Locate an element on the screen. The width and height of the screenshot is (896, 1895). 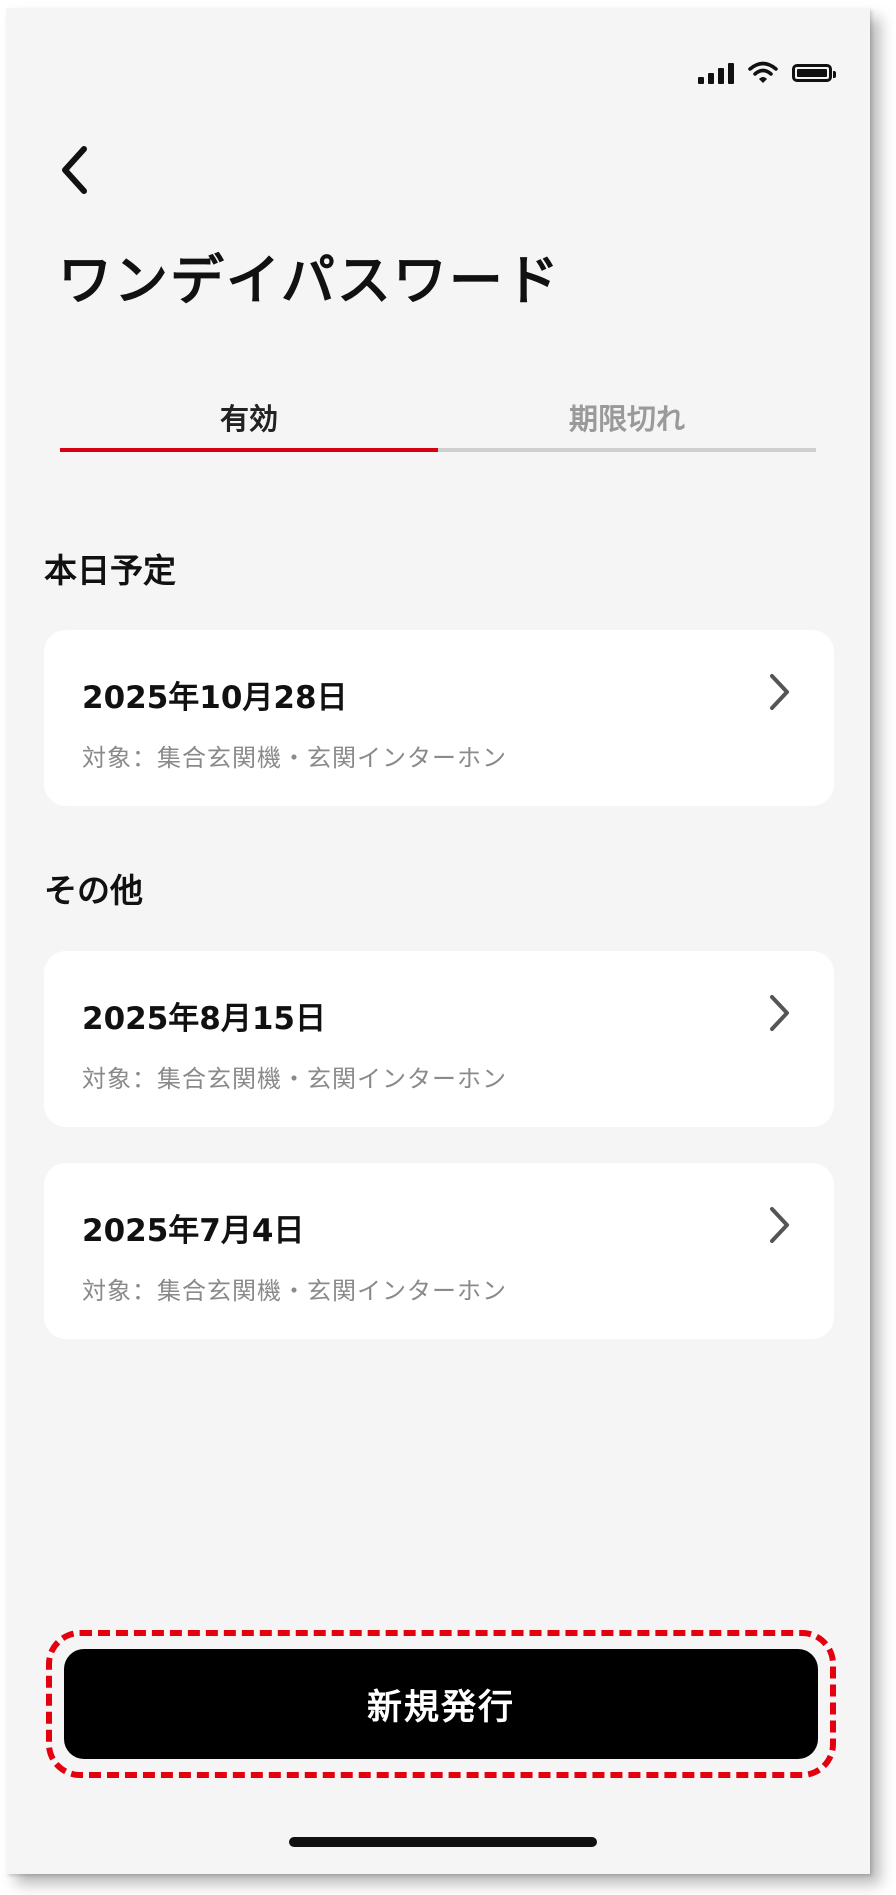
back-button is located at coordinates (74, 170).